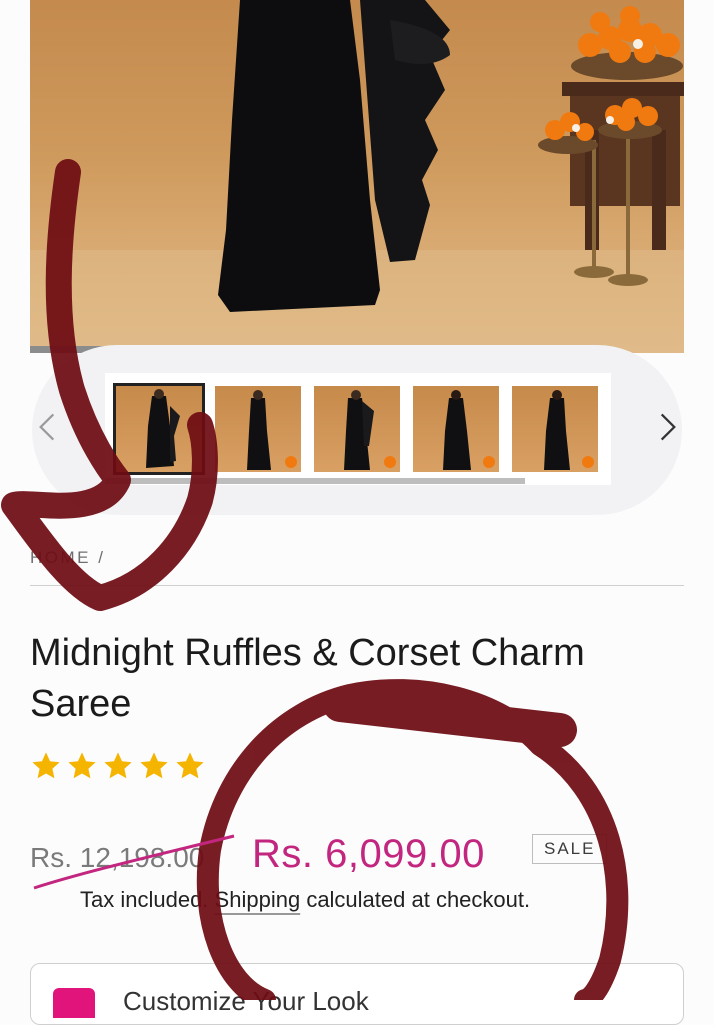  What do you see at coordinates (246, 1001) in the screenshot?
I see `customize-label: Customize Your Look` at bounding box center [246, 1001].